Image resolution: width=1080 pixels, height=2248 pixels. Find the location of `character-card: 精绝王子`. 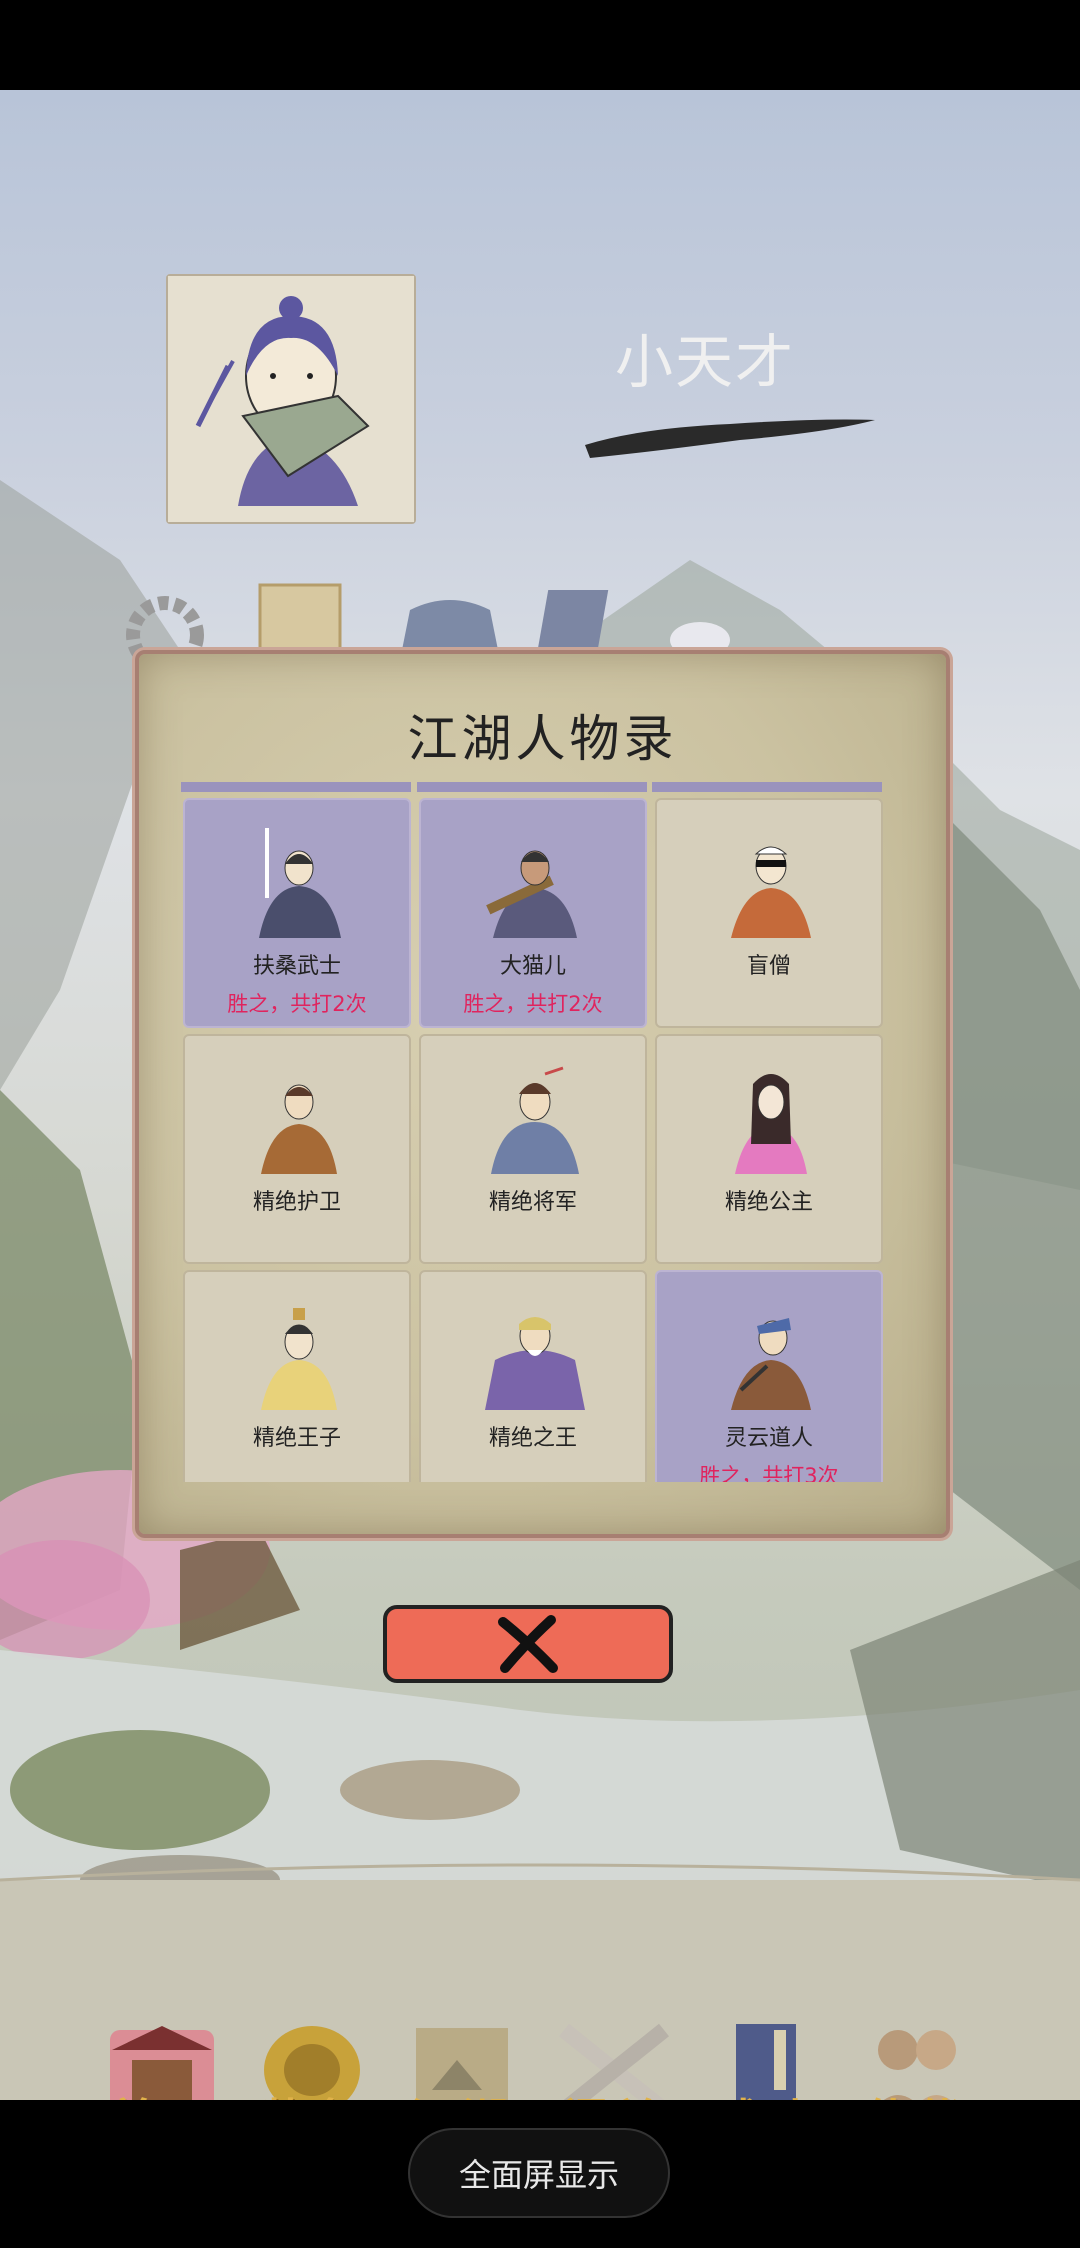

character-card: 精绝王子 is located at coordinates (297, 1376).